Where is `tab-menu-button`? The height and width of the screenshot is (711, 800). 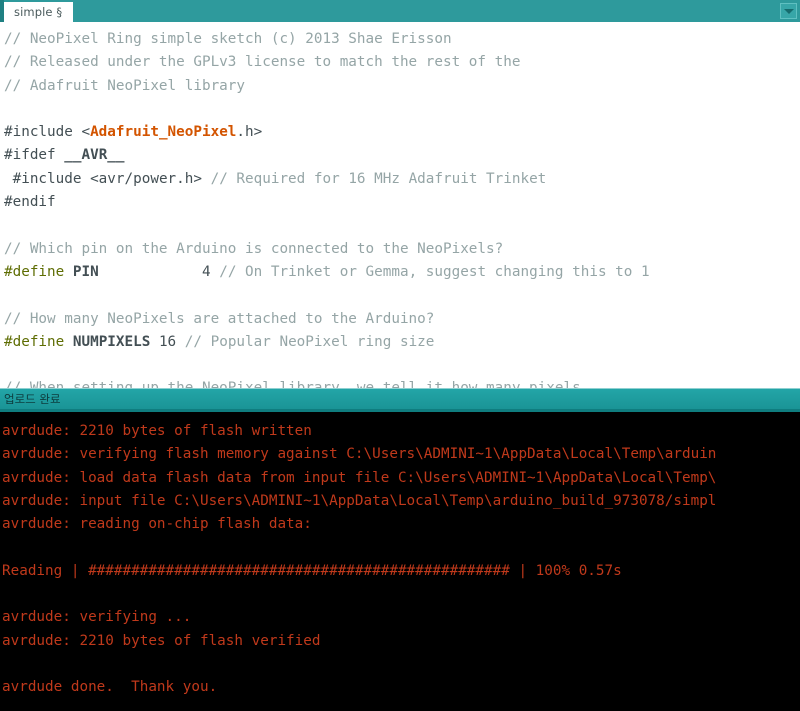
tab-menu-button is located at coordinates (788, 11).